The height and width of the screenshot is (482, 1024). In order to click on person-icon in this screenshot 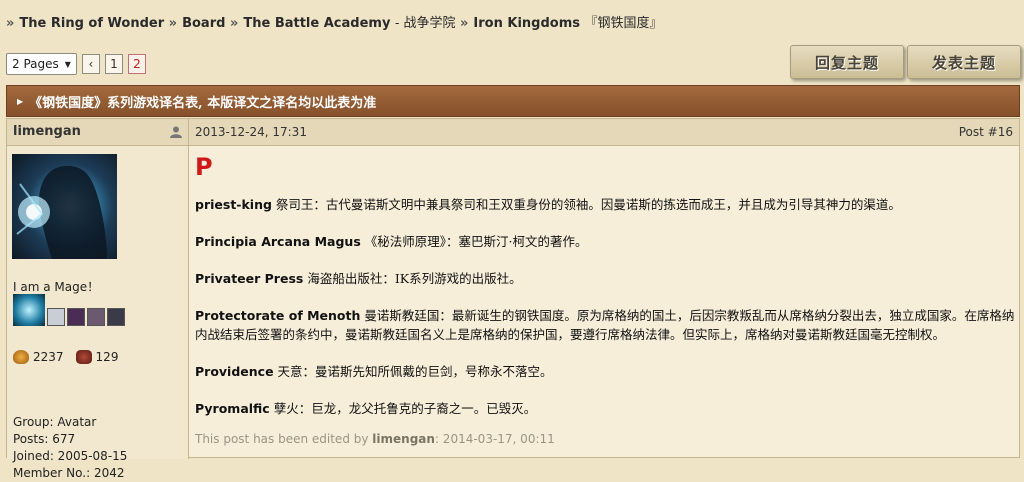, I will do `click(176, 132)`.